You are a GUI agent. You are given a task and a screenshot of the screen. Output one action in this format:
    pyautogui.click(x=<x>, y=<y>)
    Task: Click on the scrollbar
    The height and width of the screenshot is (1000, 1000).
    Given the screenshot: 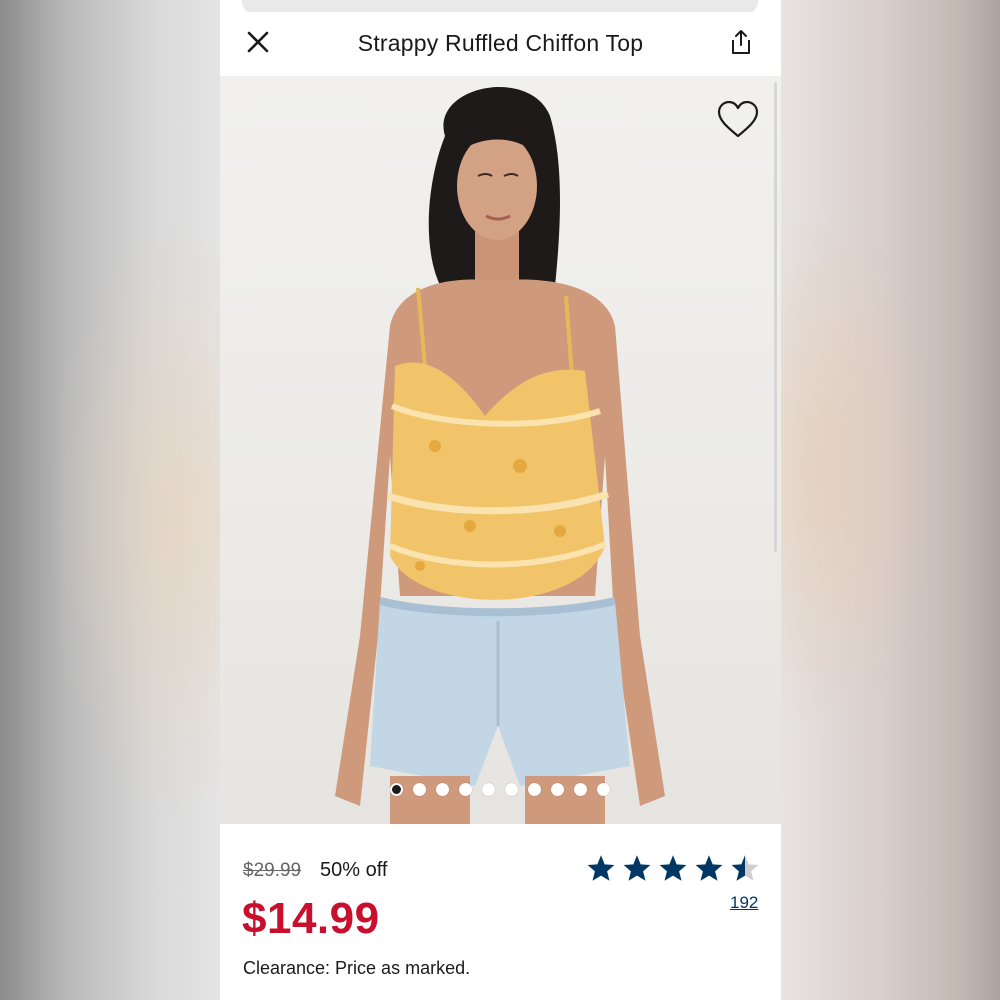 What is the action you would take?
    pyautogui.click(x=775, y=317)
    